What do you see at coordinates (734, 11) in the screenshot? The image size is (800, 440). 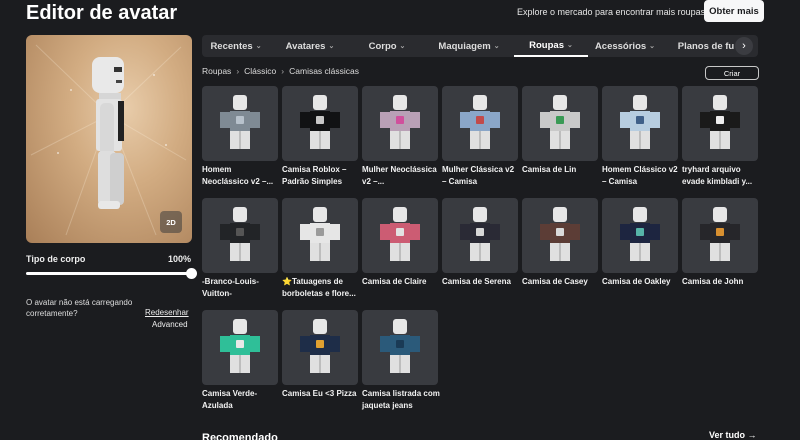 I see `get-more-button: Obter mais` at bounding box center [734, 11].